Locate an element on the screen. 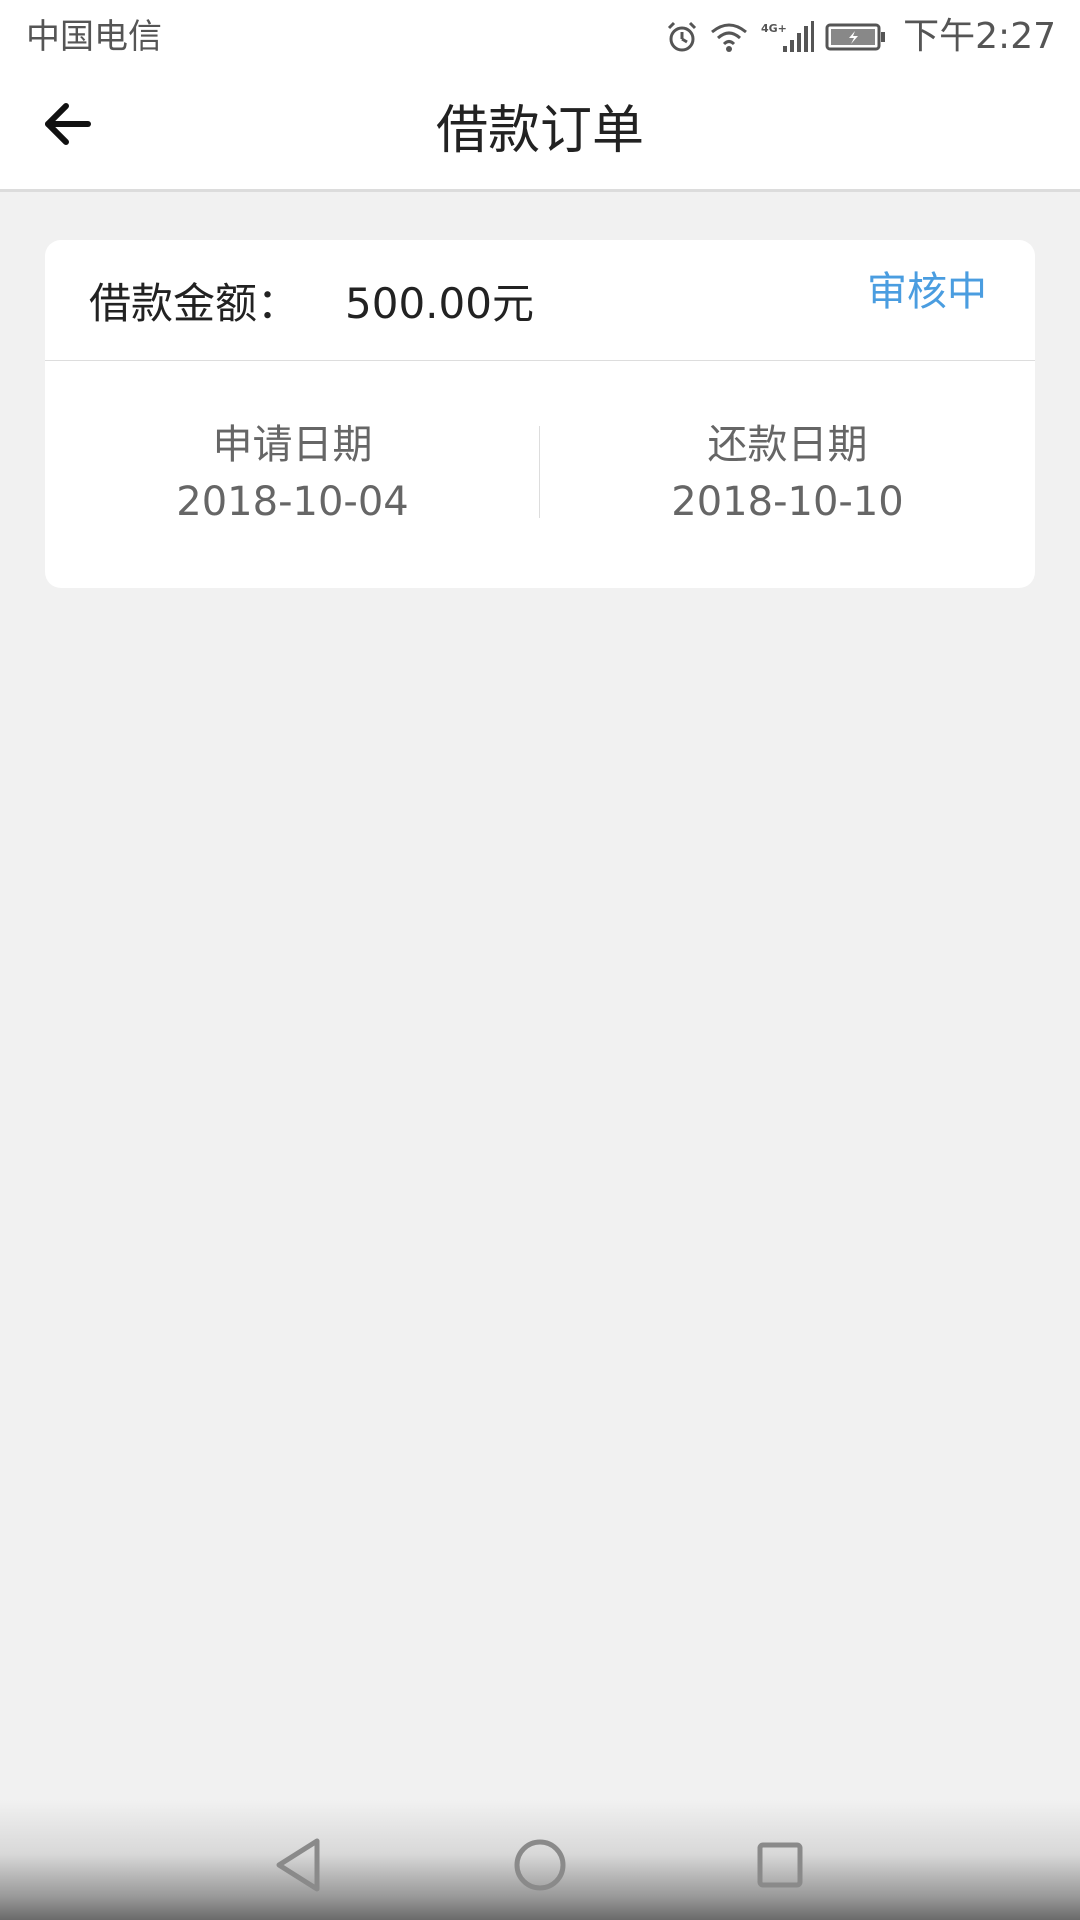  wifi-icon is located at coordinates (729, 37).